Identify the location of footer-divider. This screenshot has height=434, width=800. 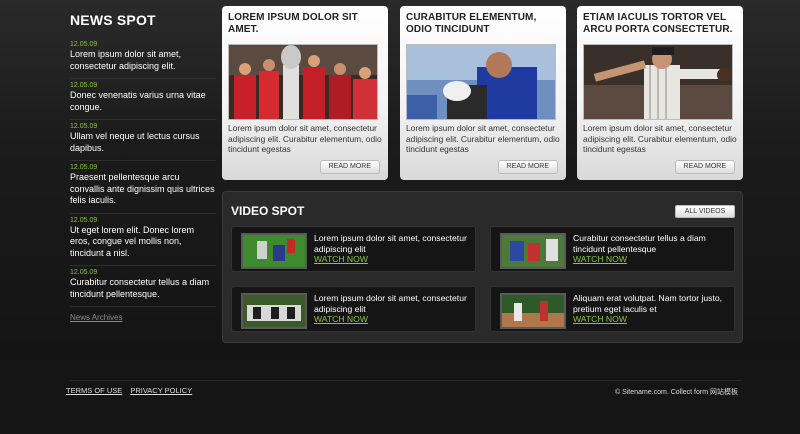
(406, 380).